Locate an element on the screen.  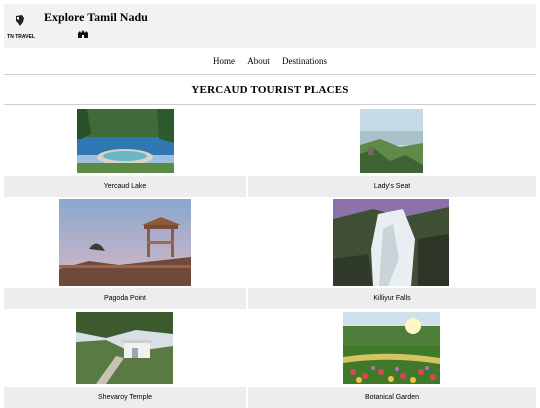
caption-pagoda-point: Pagoda Point is located at coordinates (125, 298).